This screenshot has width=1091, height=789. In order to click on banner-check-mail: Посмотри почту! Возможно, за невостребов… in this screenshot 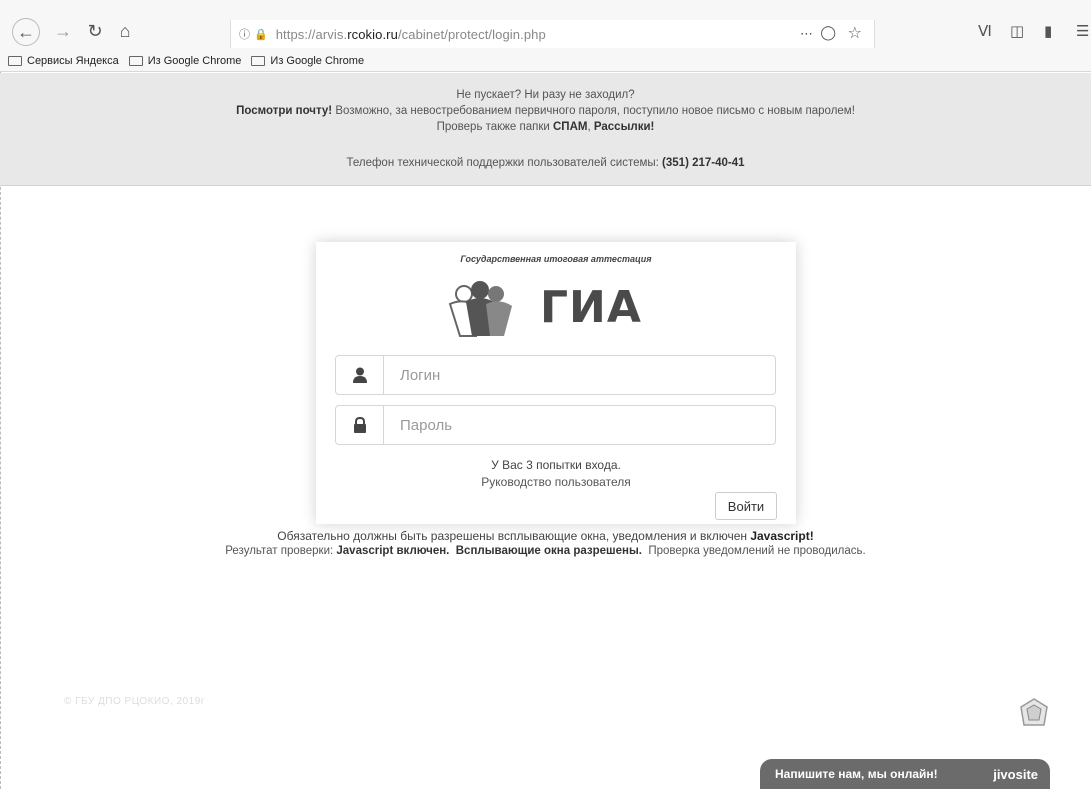, I will do `click(545, 111)`.